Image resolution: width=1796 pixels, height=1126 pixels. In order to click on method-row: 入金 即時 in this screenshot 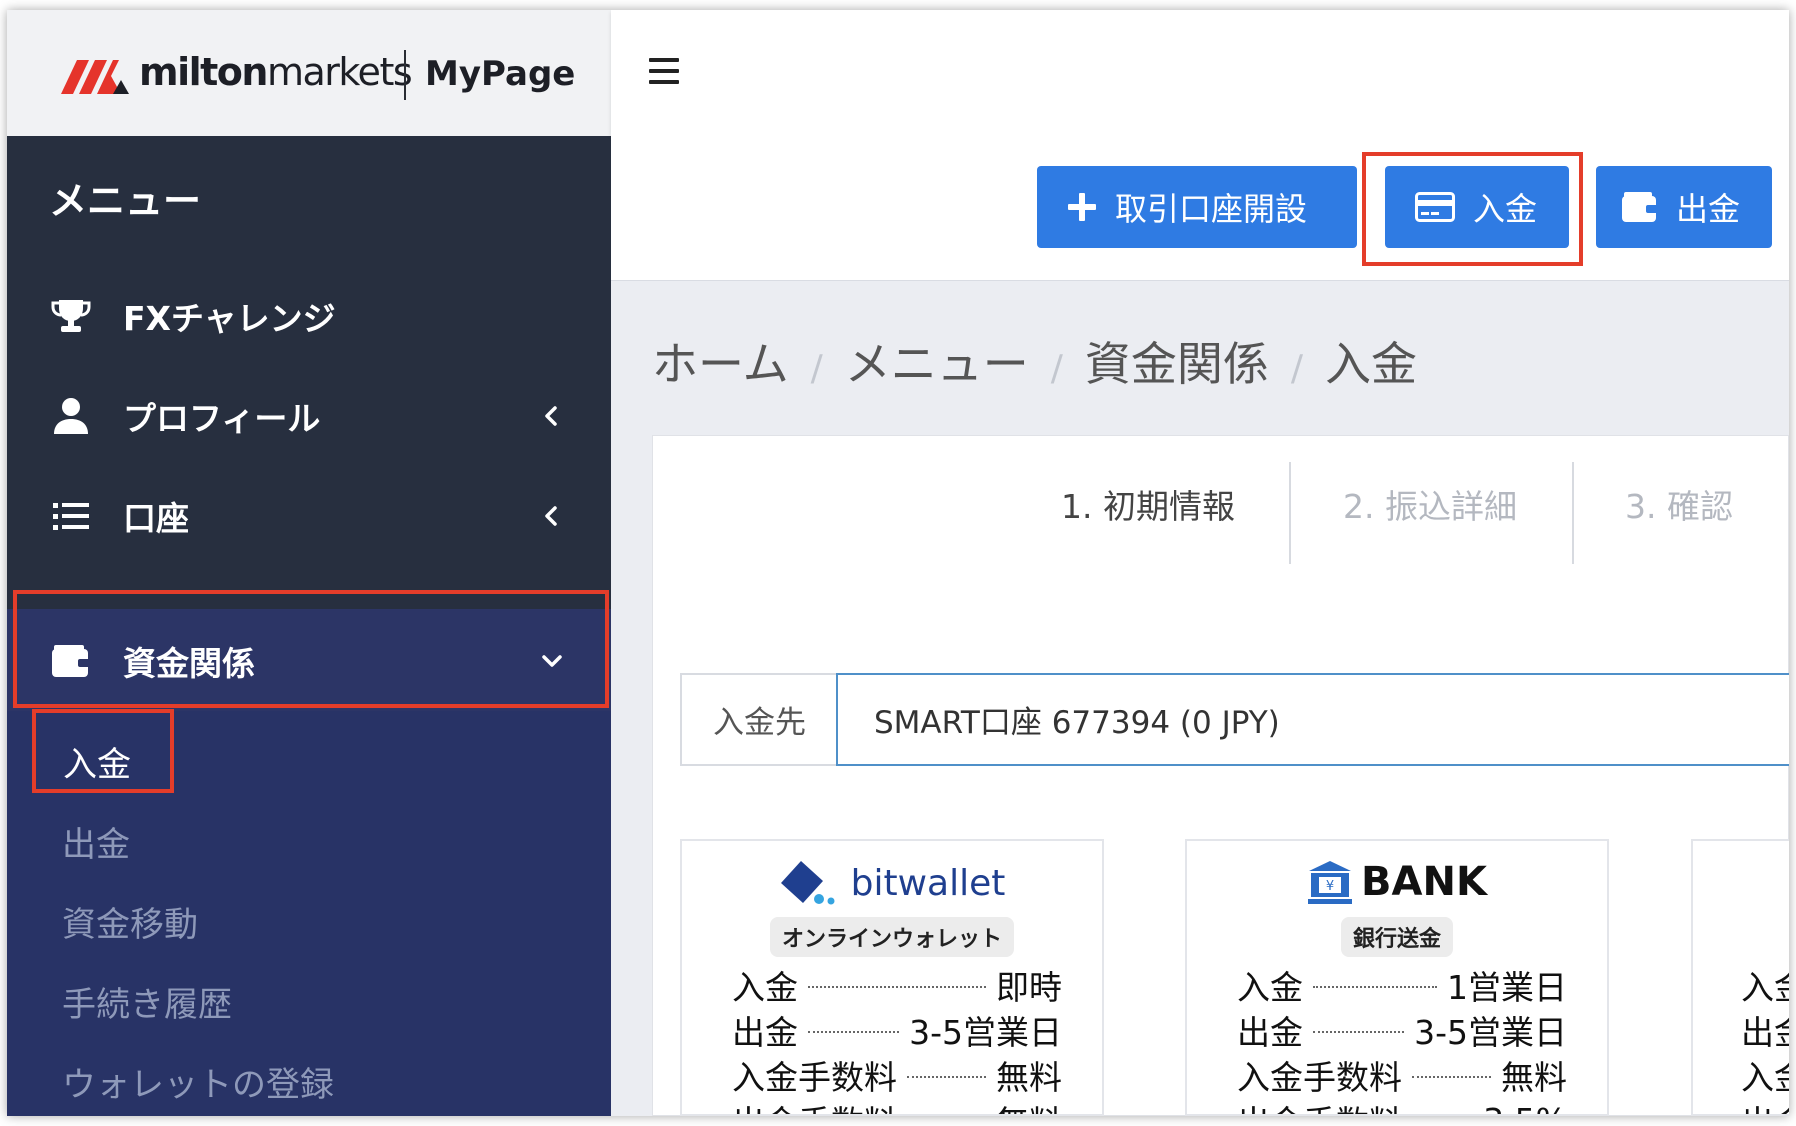, I will do `click(897, 987)`.